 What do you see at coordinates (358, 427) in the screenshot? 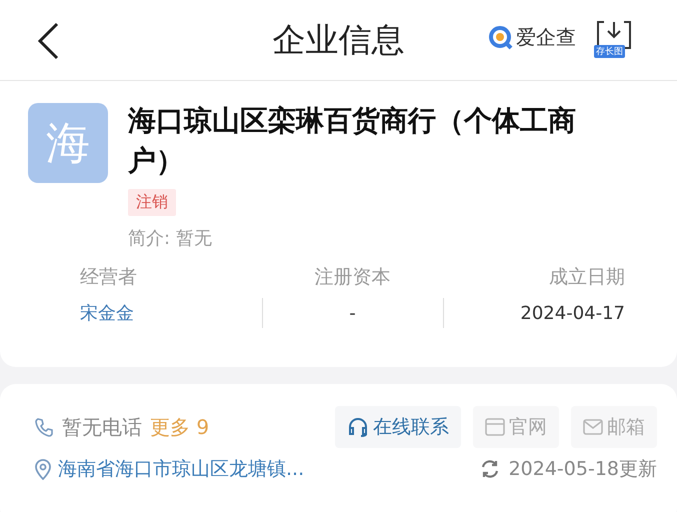
I see `headset-icon` at bounding box center [358, 427].